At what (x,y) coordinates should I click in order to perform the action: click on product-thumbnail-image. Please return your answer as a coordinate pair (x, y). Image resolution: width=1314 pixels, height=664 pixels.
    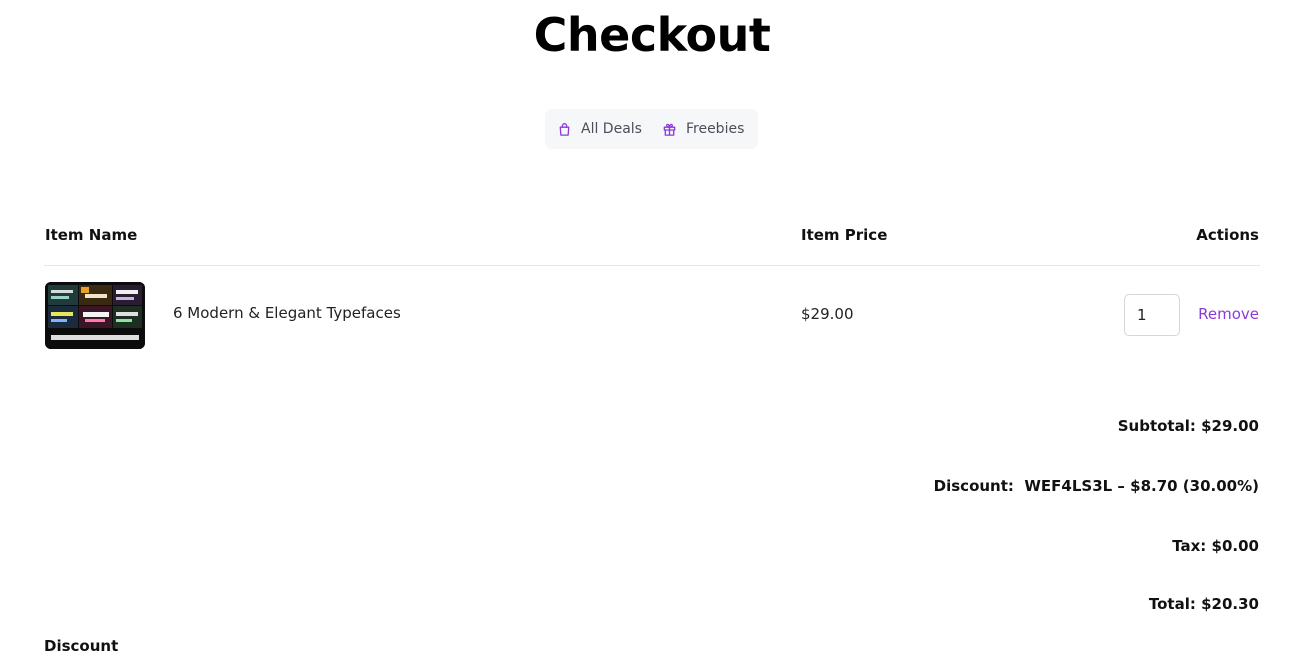
    Looking at the image, I should click on (95, 315).